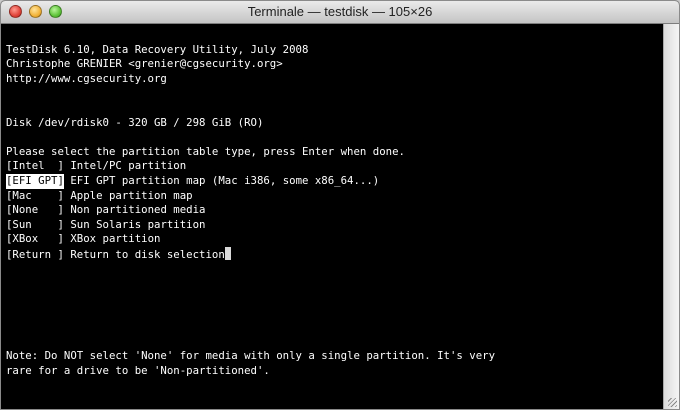 Image resolution: width=680 pixels, height=410 pixels. What do you see at coordinates (138, 224) in the screenshot?
I see `option-description: Sun Solaris partition` at bounding box center [138, 224].